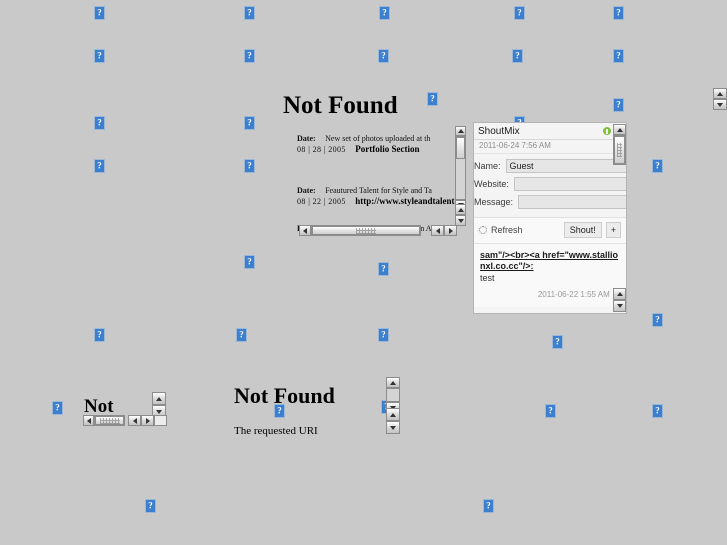  I want to click on message-body: test, so click(487, 278).